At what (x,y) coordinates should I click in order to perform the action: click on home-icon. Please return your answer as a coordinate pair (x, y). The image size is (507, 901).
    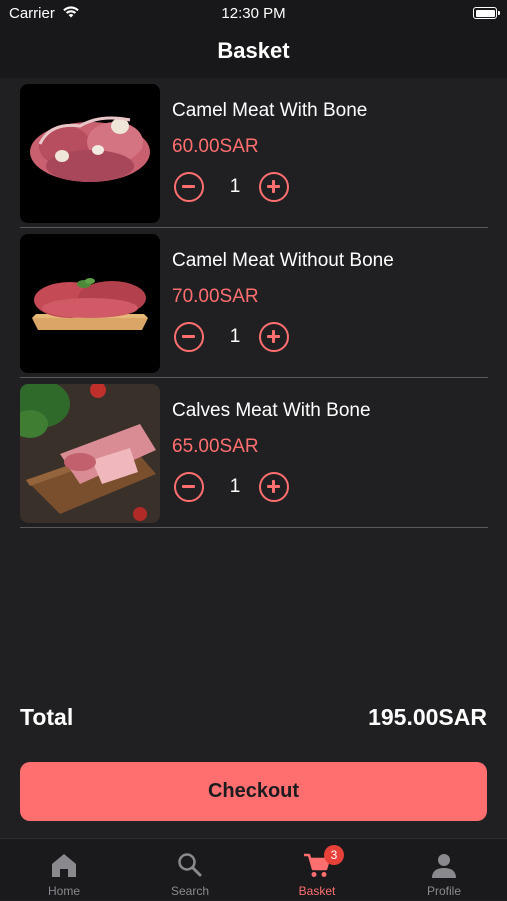
    Looking at the image, I should click on (64, 865).